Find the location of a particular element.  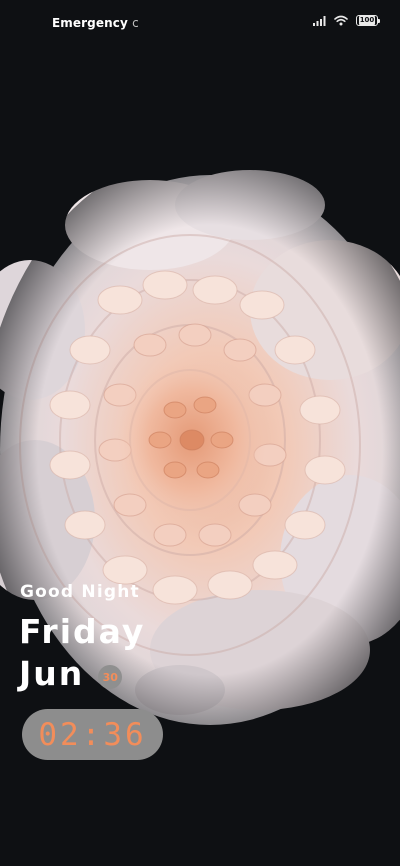

month-row: Jun 30 is located at coordinates (71, 674).